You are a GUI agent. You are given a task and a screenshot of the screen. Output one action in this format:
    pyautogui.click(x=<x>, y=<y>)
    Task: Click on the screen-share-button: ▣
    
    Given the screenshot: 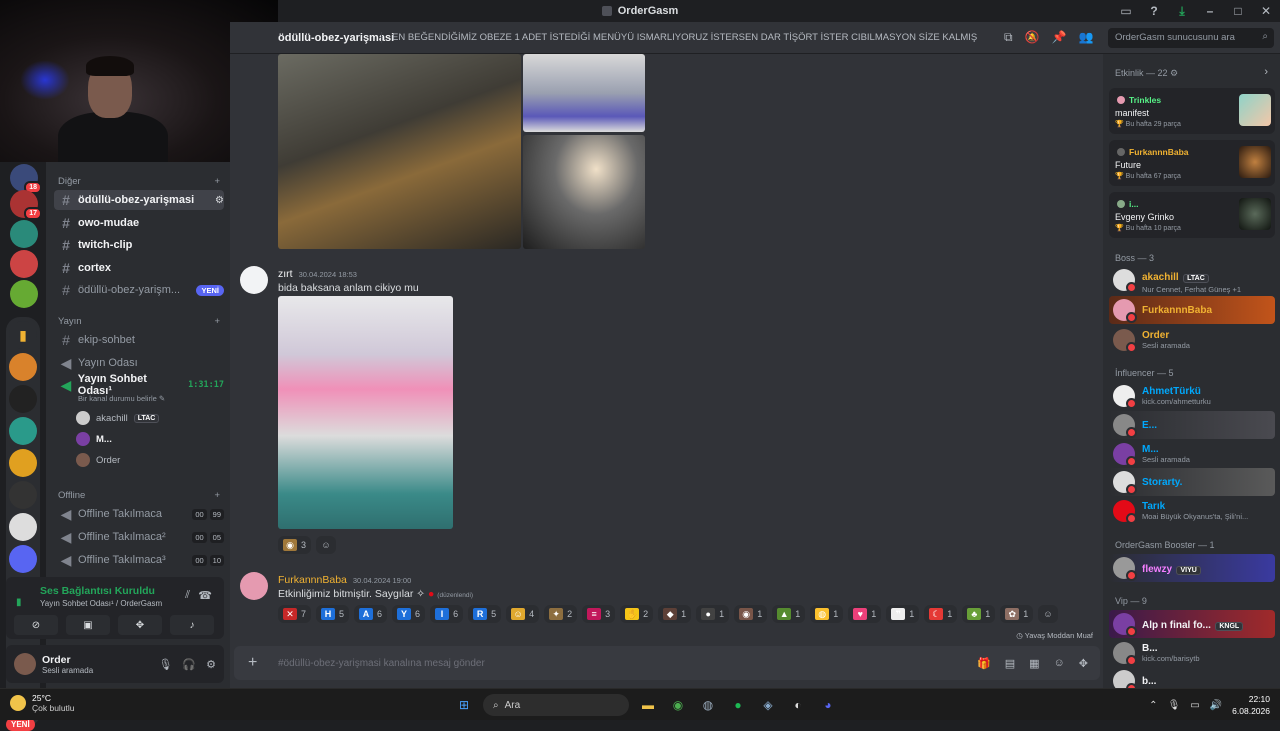 What is the action you would take?
    pyautogui.click(x=88, y=625)
    